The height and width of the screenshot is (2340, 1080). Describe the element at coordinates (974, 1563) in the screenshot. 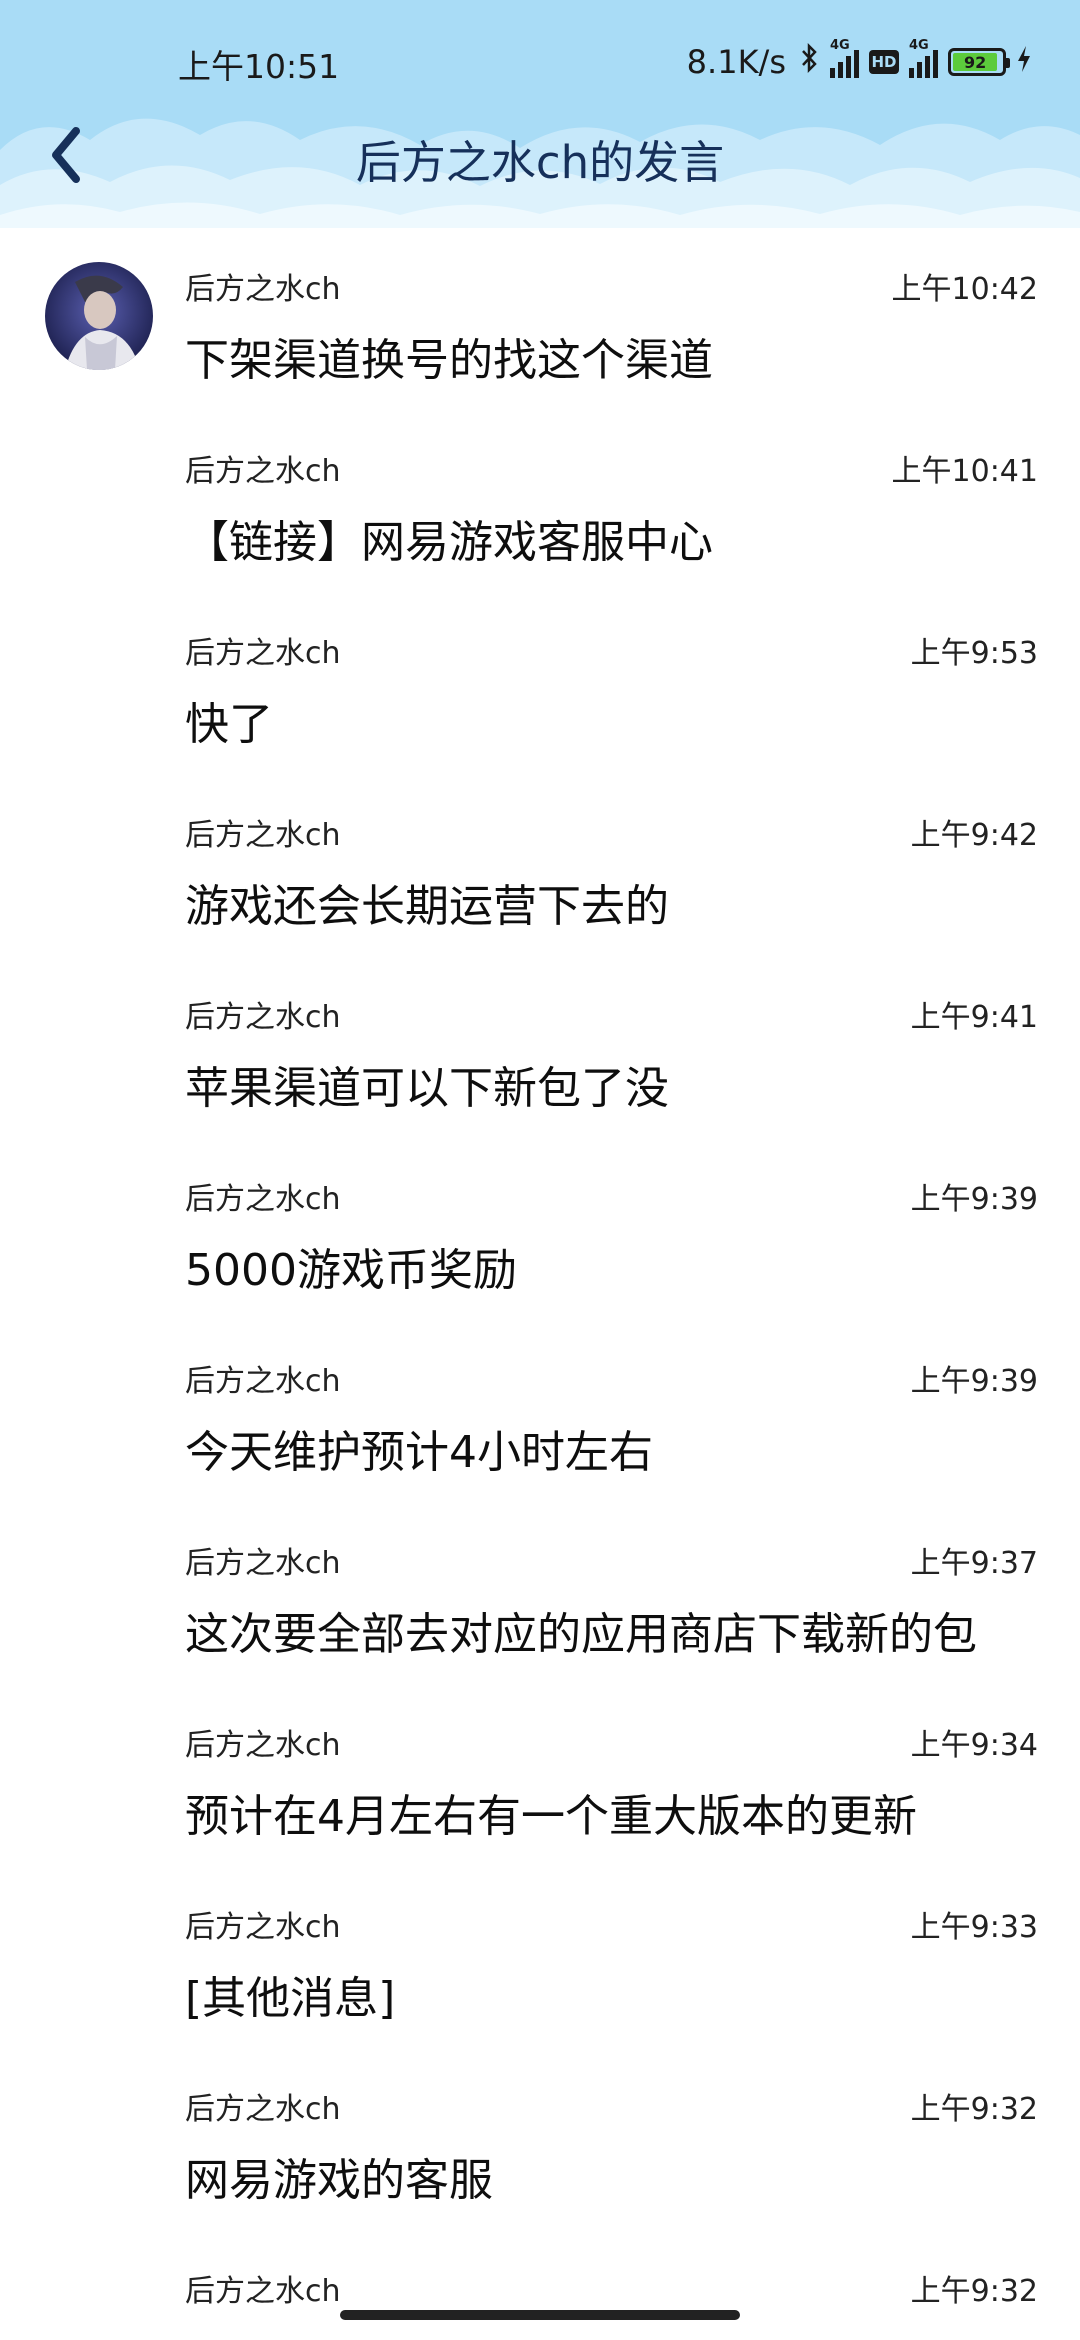

I see `message-time: 上午9:37` at that location.